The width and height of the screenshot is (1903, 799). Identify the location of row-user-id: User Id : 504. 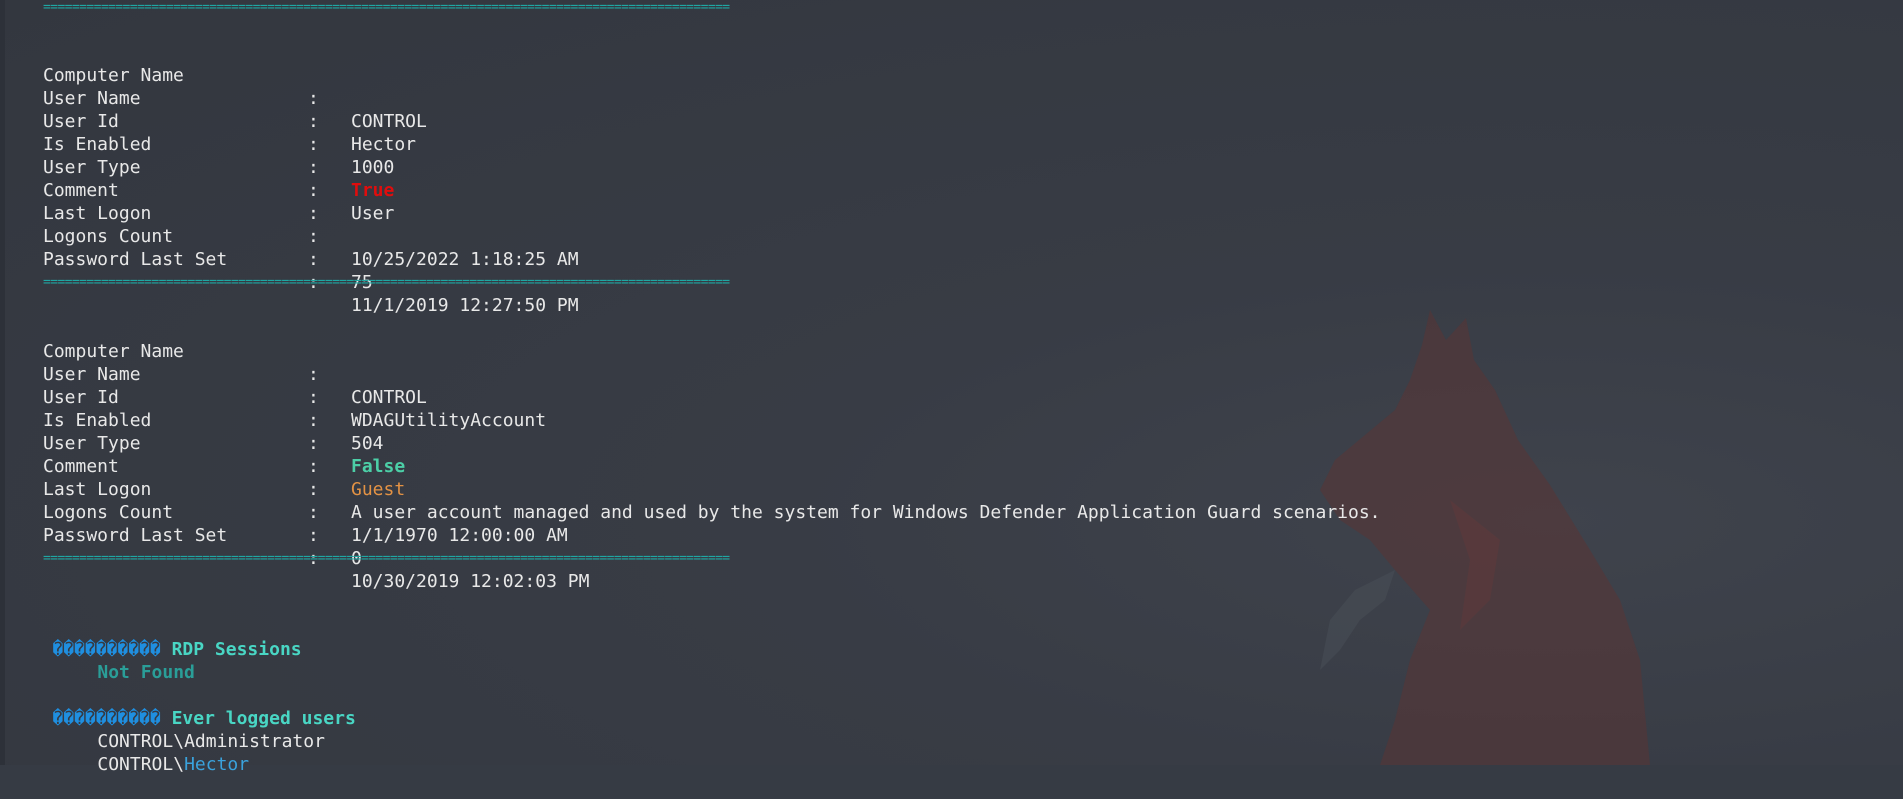
(192, 408).